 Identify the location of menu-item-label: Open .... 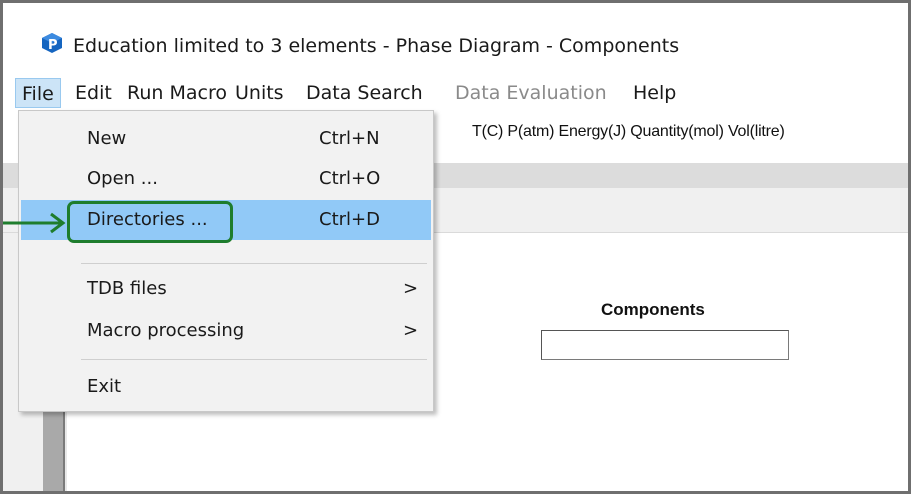
(122, 178).